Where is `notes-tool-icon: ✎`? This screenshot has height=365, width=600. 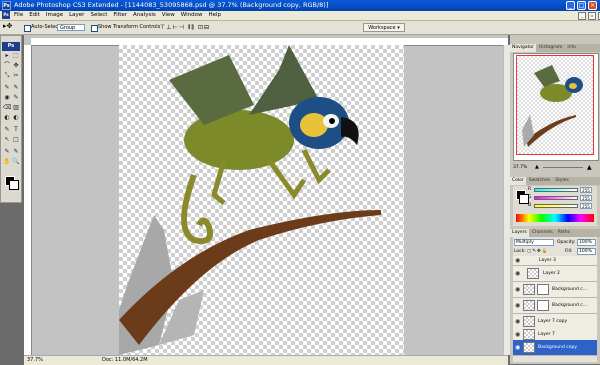 notes-tool-icon: ✎ is located at coordinates (7, 152).